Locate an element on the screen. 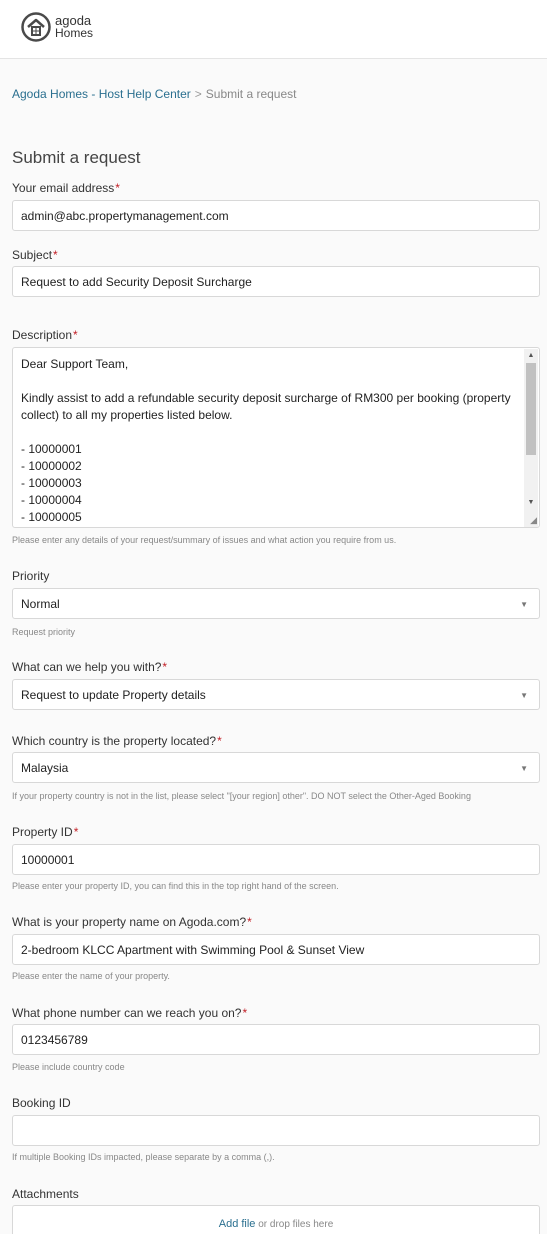 The image size is (547, 1234). resize-handle-icon: ◢ is located at coordinates (533, 520).